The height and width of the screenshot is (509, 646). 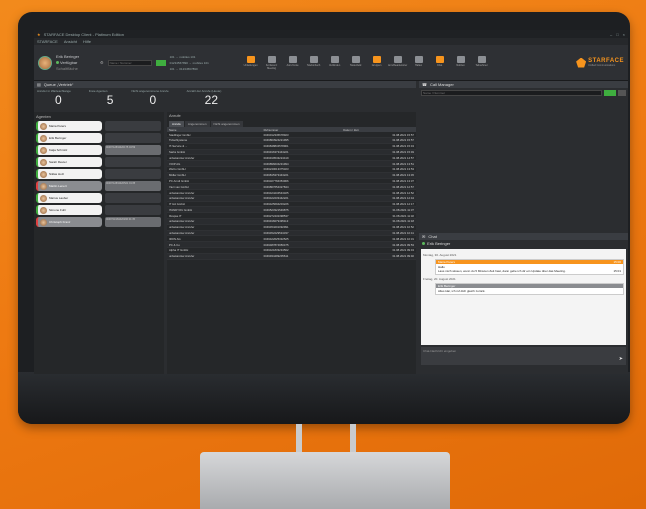 I want to click on stat-waiting: Anrufer in Warteschlange 0, so click(x=54, y=99).